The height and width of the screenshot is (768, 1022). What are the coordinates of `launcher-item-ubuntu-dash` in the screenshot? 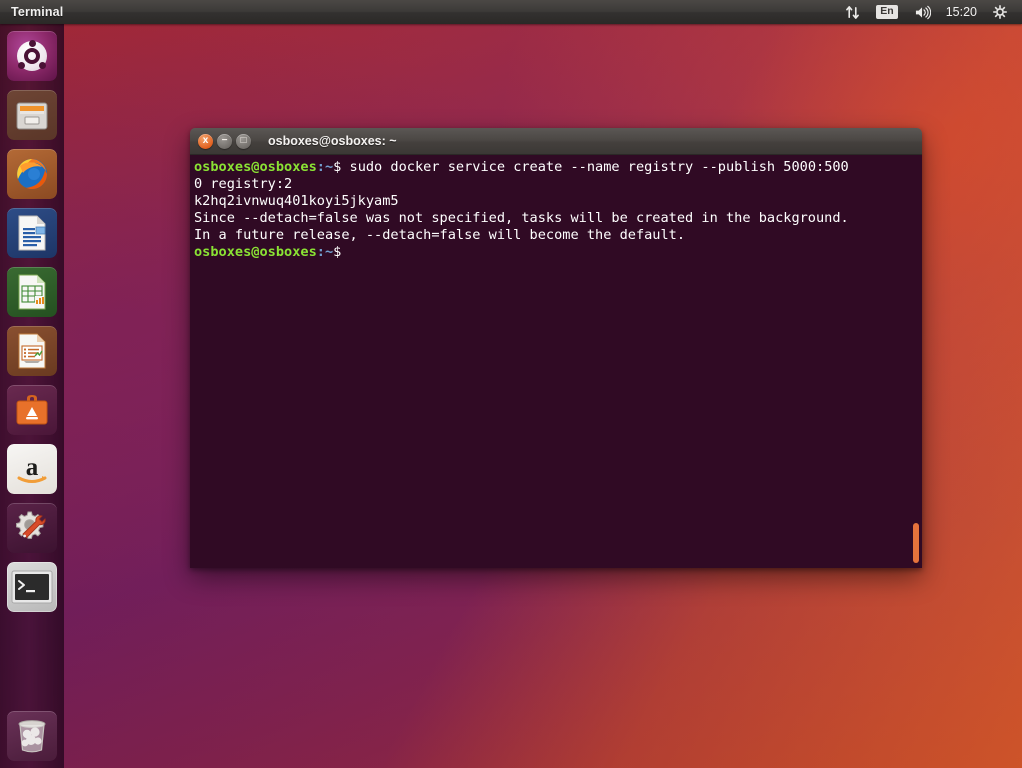 It's located at (32, 56).